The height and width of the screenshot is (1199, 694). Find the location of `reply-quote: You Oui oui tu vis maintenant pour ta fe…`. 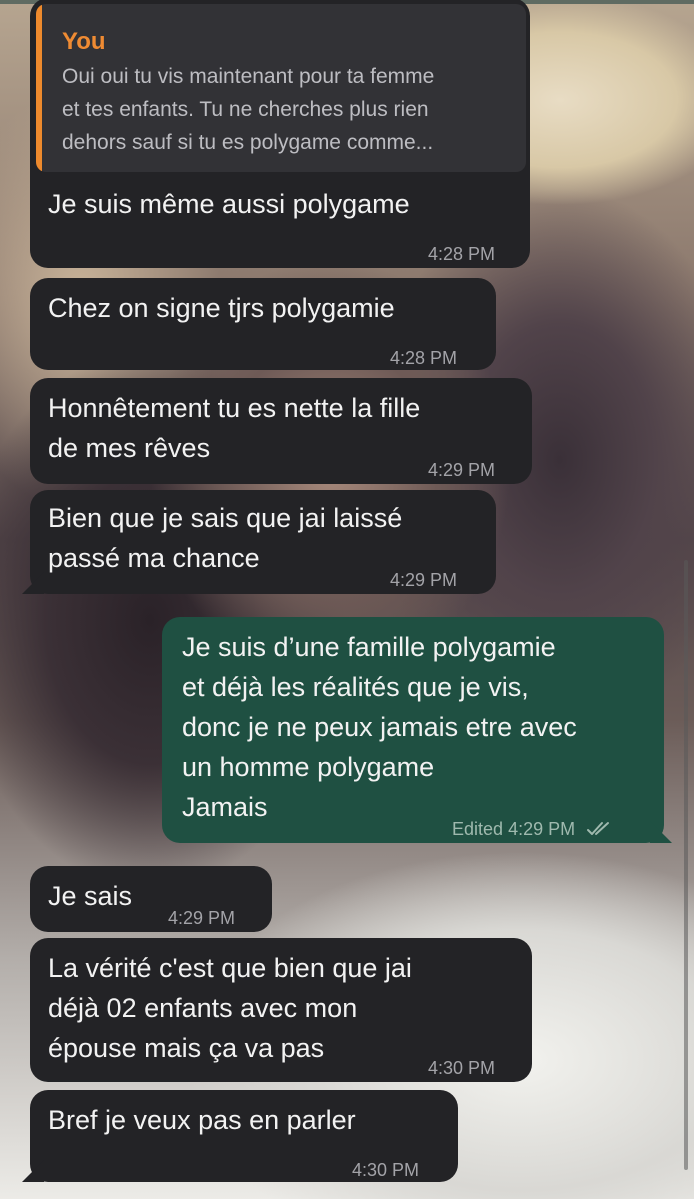

reply-quote: You Oui oui tu vis maintenant pour ta fe… is located at coordinates (281, 88).